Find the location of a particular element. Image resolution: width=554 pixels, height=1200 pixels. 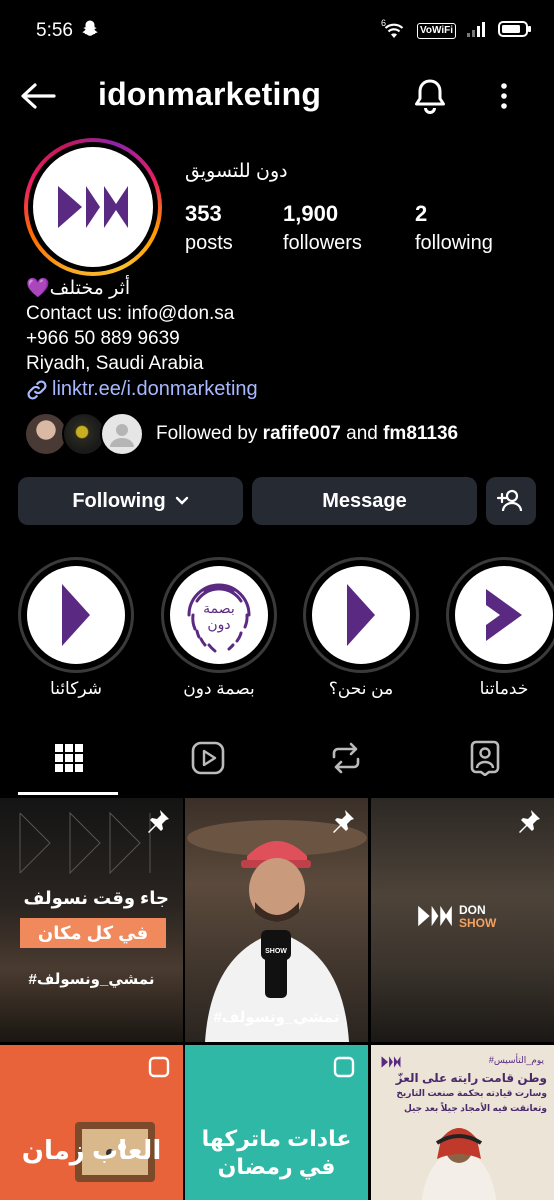

active-tab-indicator is located at coordinates (68, 793).